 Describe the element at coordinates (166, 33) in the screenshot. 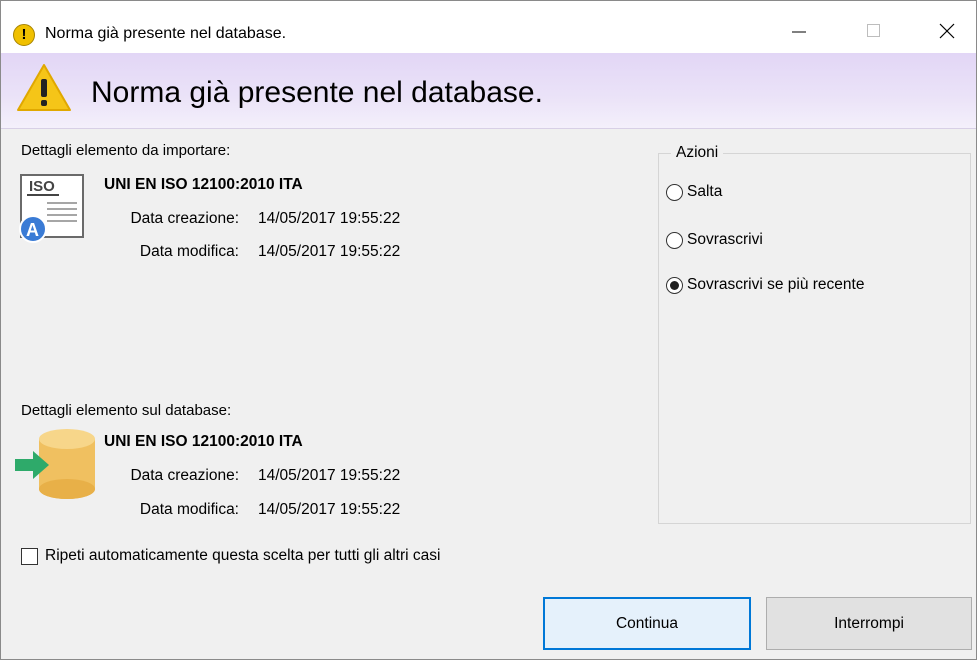

I see `window-title: Norma già presente nel database.` at that location.